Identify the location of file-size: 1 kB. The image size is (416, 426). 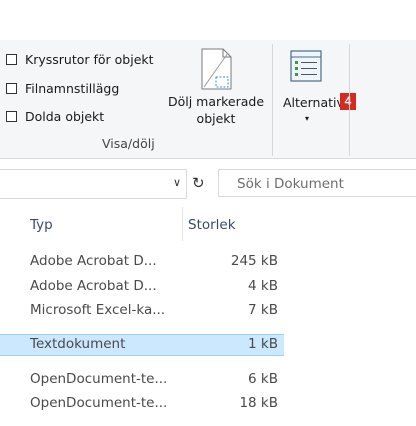
(263, 344).